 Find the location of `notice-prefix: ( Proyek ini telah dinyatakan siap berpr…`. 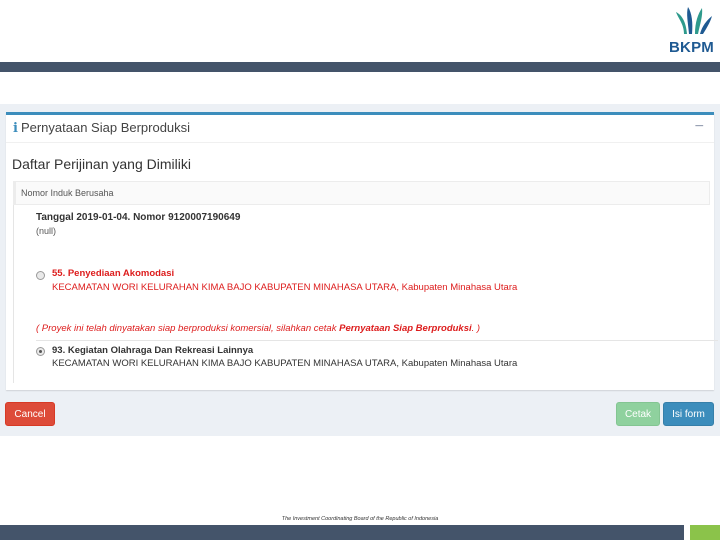

notice-prefix: ( Proyek ini telah dinyatakan siap berpr… is located at coordinates (188, 328).